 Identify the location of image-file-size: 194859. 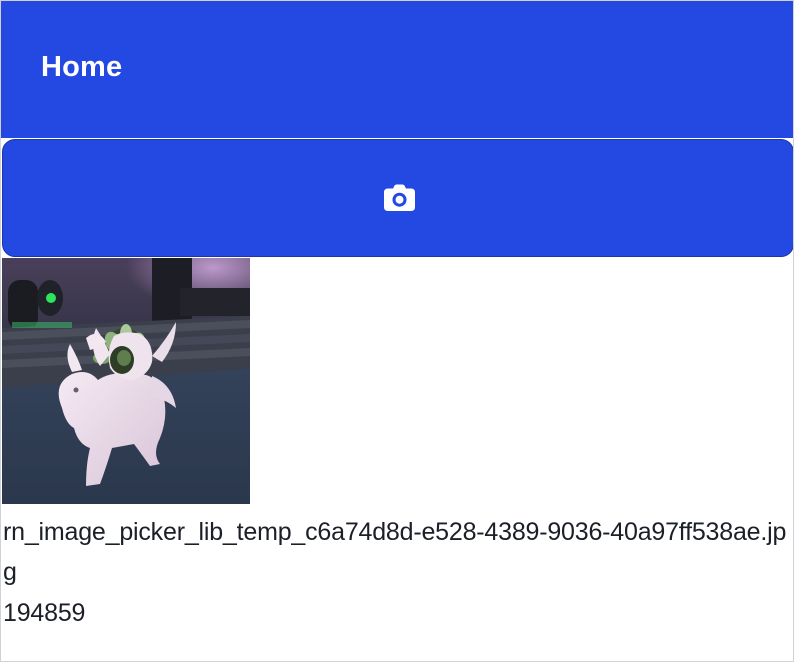
(44, 613).